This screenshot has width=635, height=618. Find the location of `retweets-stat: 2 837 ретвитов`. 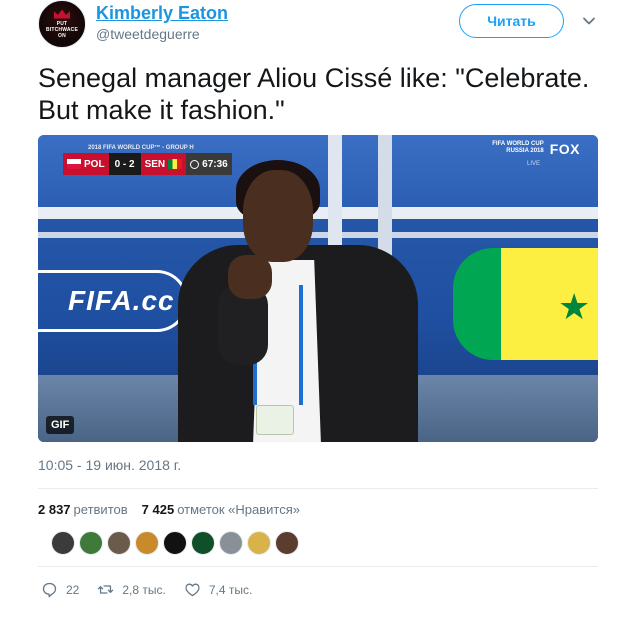

retweets-stat: 2 837 ретвитов is located at coordinates (83, 509).